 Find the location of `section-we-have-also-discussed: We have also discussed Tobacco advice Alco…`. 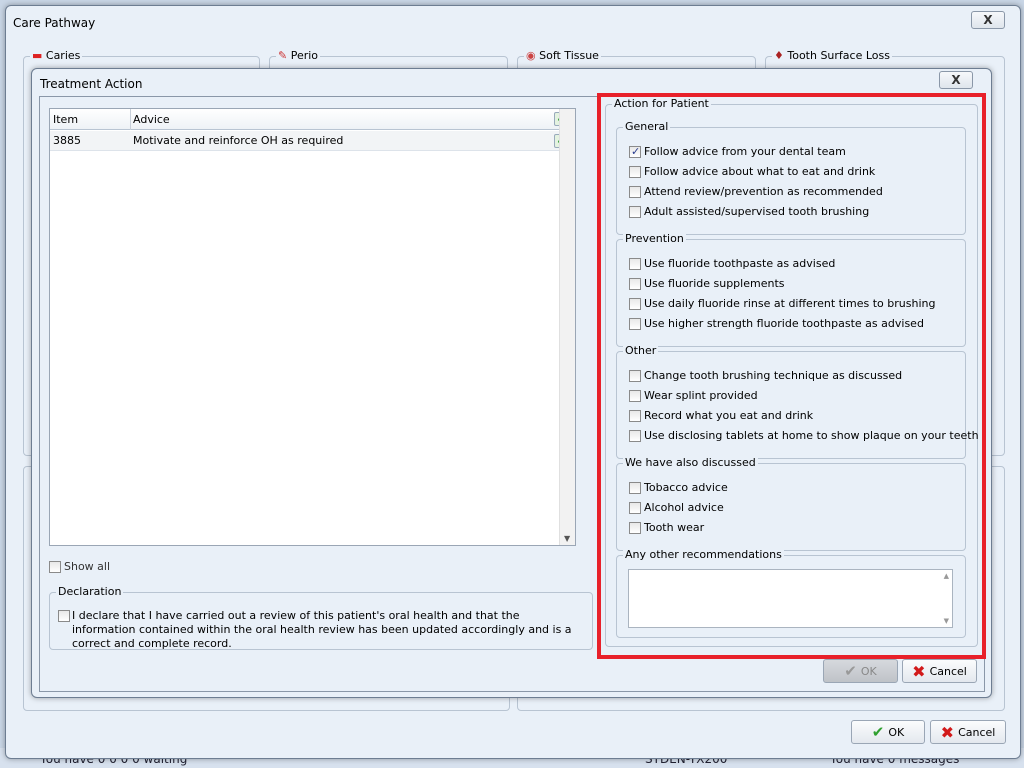

section-we-have-also-discussed: We have also discussed Tobacco advice Alco… is located at coordinates (791, 503).